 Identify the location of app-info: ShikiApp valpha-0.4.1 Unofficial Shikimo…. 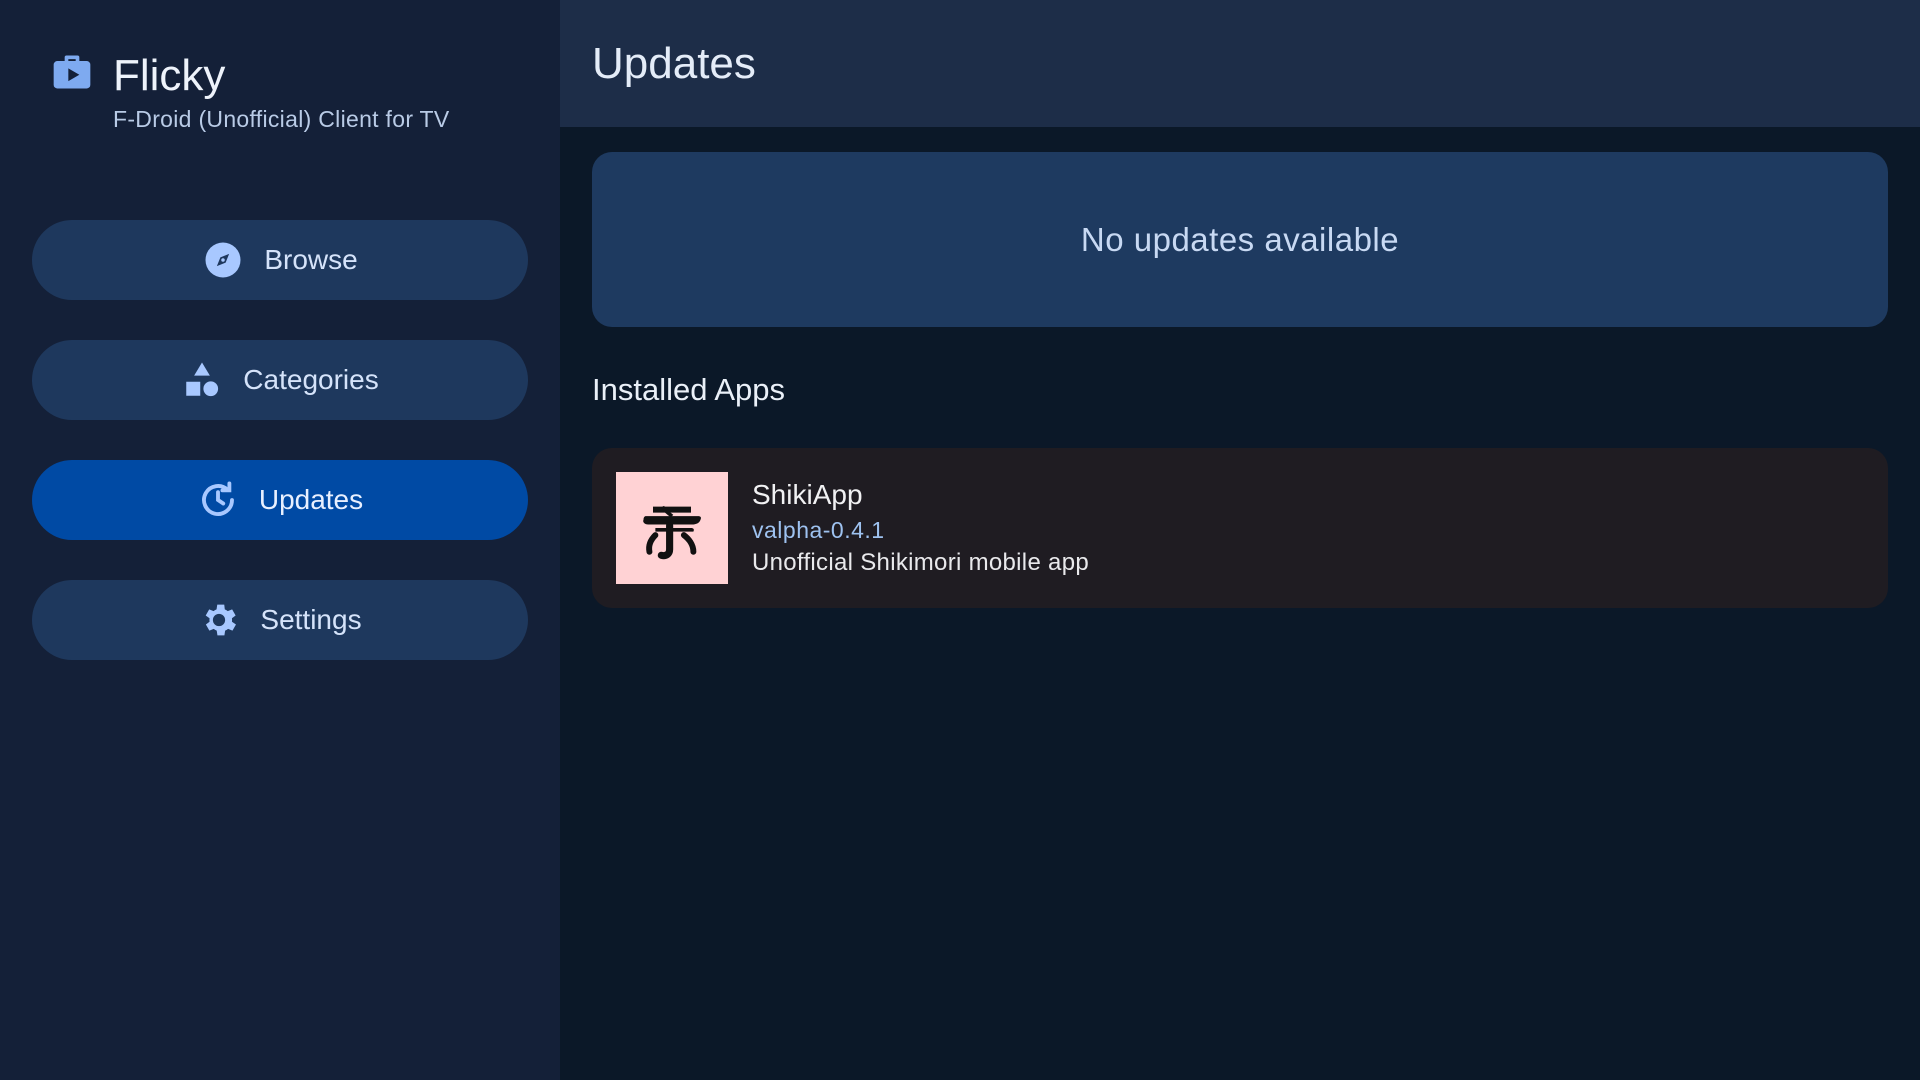
(920, 528).